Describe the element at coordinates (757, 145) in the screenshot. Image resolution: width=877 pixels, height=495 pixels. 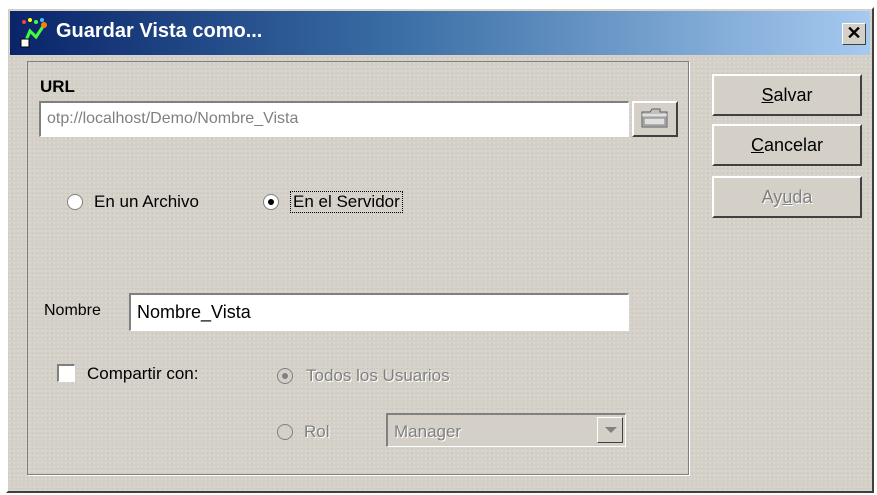
I see `cancel-mnemonic: C` at that location.